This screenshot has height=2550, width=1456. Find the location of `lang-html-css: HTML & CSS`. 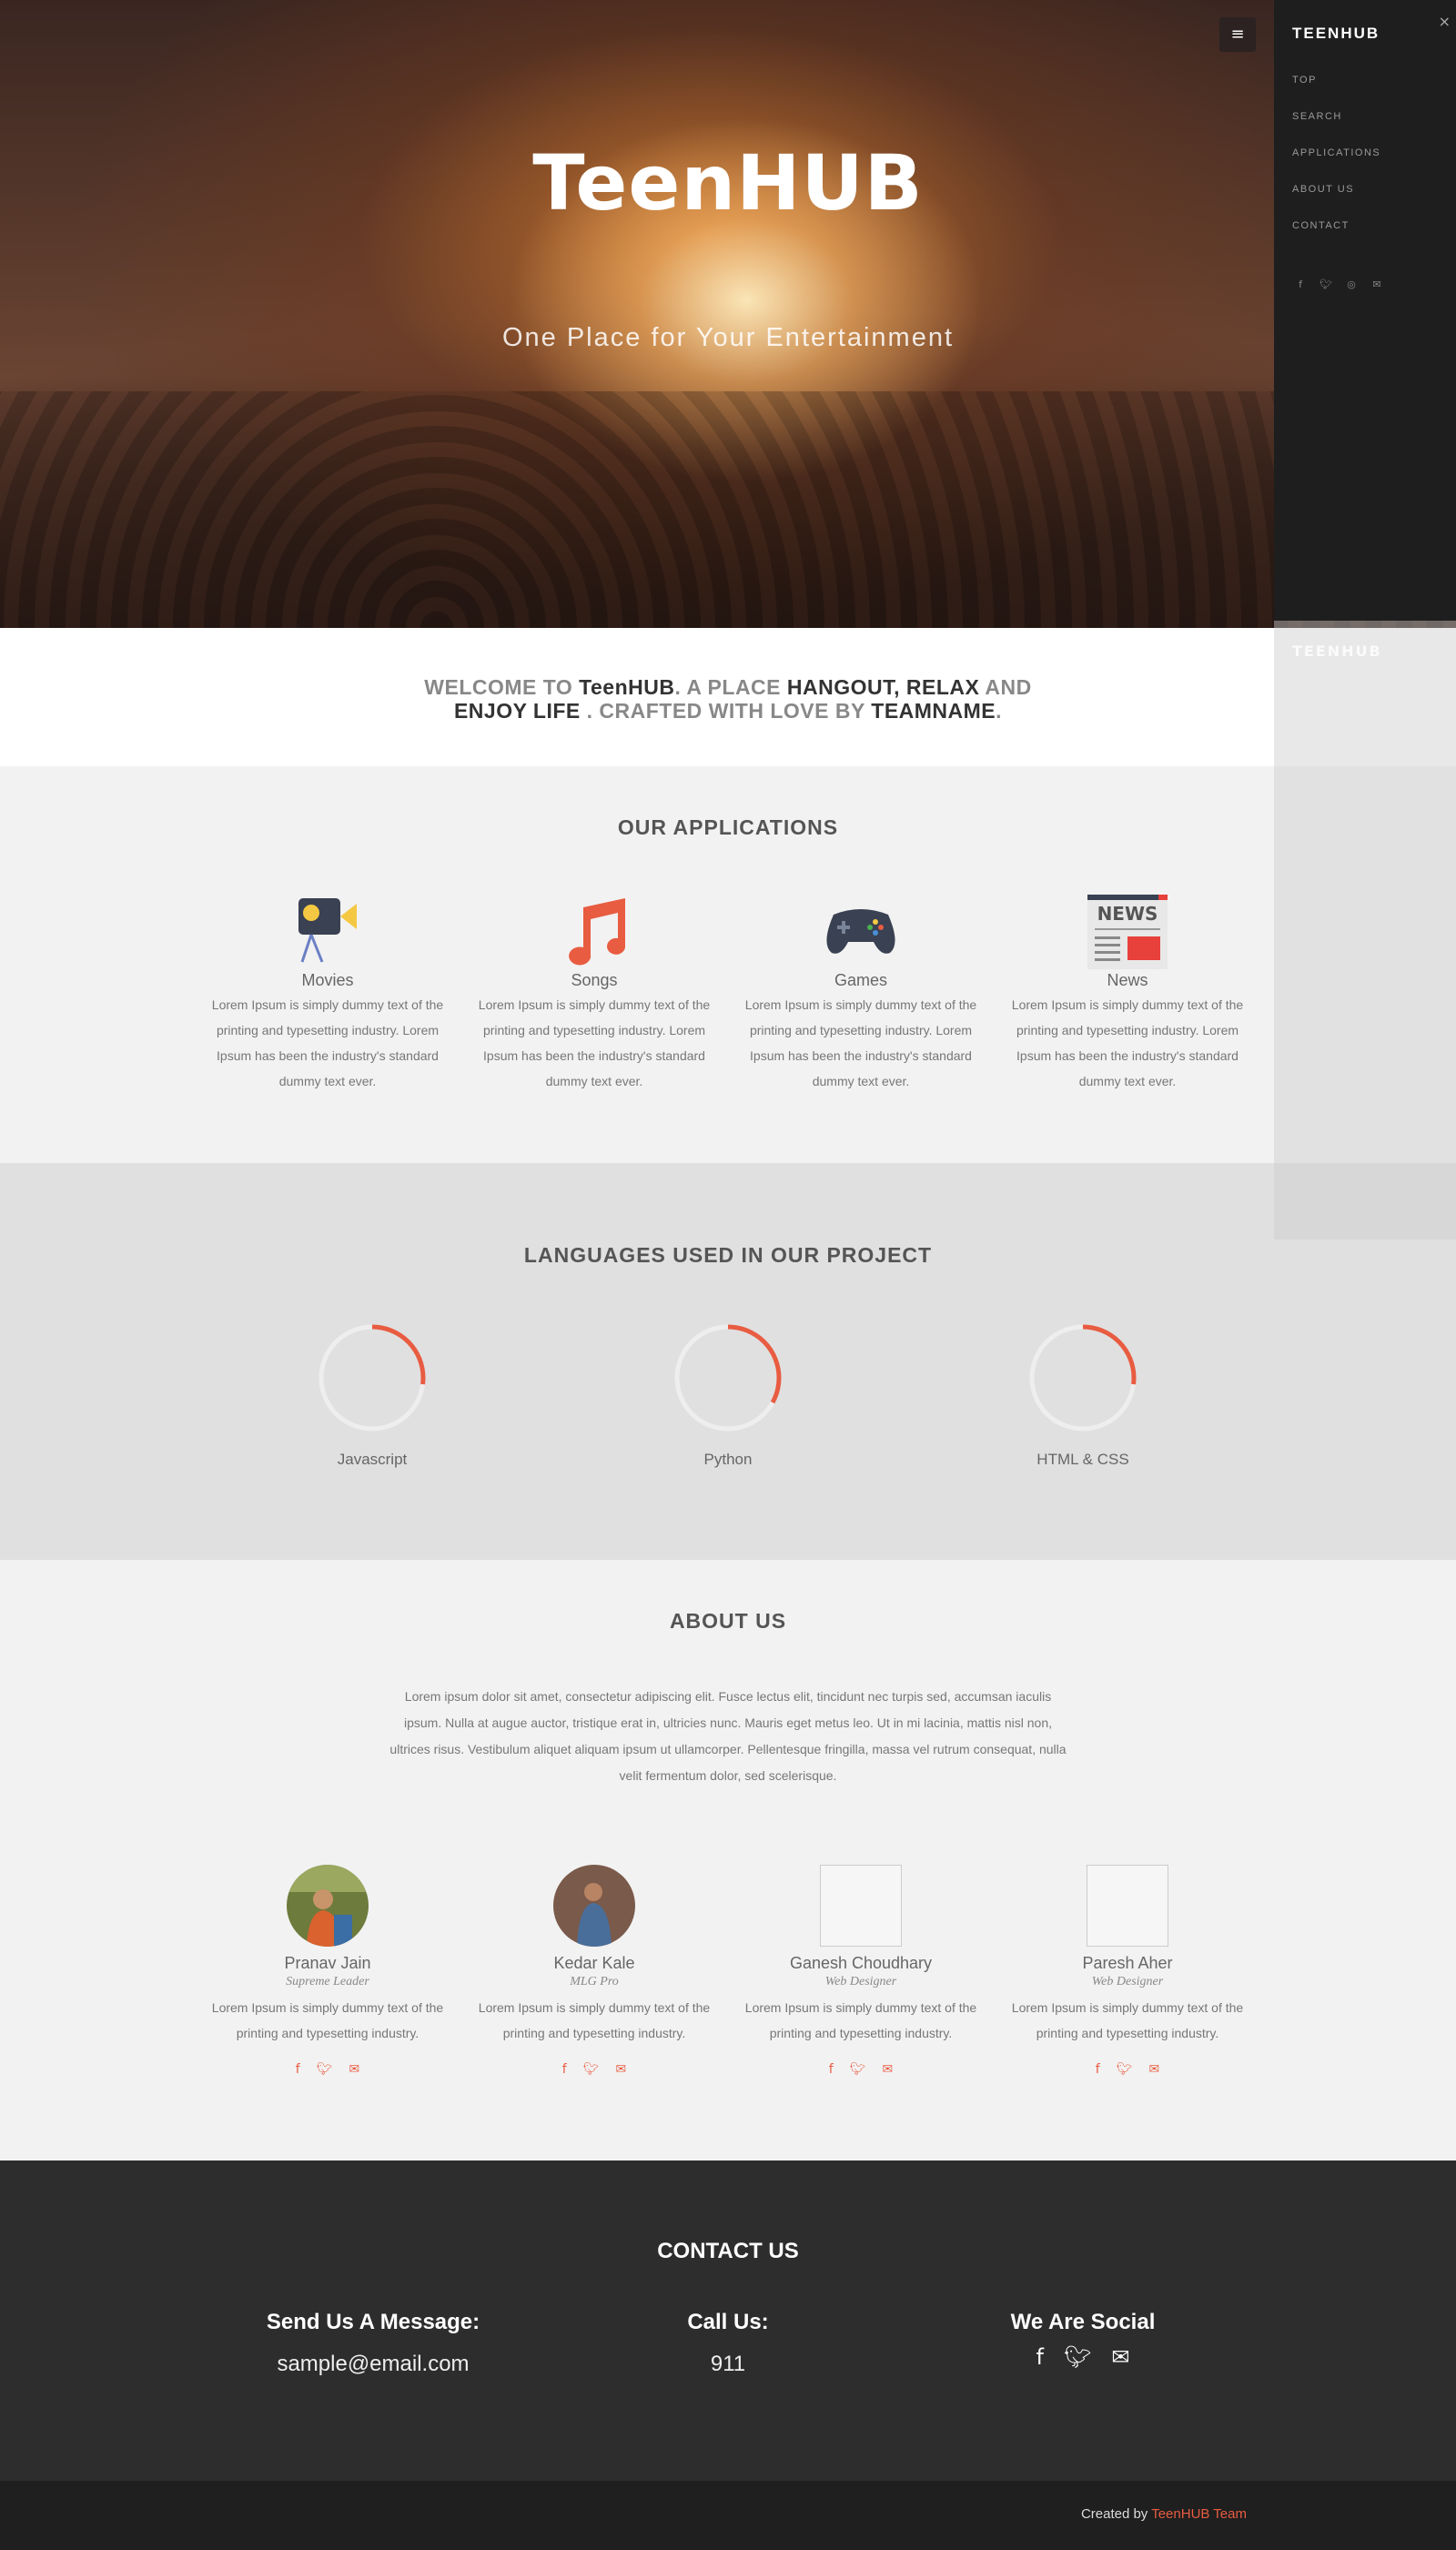

lang-html-css: HTML & CSS is located at coordinates (1083, 1395).